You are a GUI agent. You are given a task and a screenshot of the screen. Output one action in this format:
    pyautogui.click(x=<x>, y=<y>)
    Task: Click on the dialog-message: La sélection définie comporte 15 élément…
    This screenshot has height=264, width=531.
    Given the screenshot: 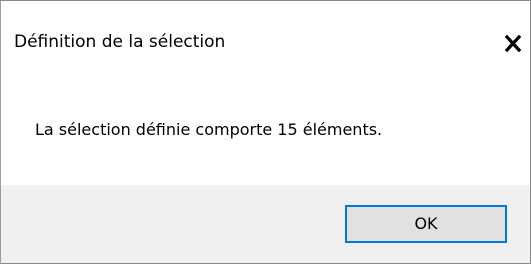 What is the action you would take?
    pyautogui.click(x=209, y=129)
    